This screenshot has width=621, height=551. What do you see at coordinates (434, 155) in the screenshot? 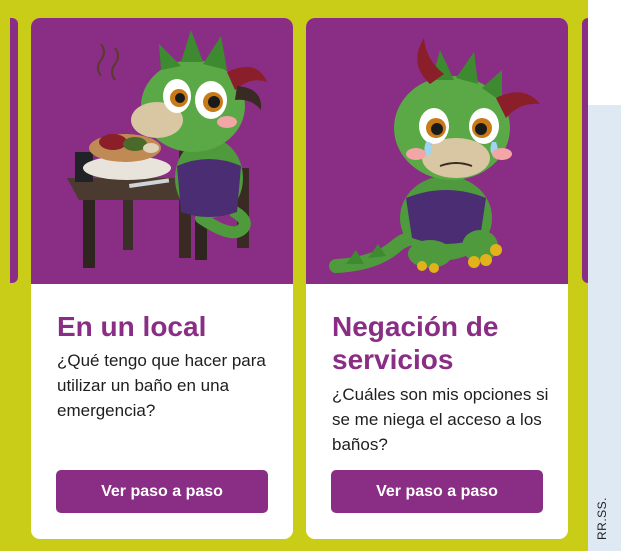
I see `dragon-crying-icon` at bounding box center [434, 155].